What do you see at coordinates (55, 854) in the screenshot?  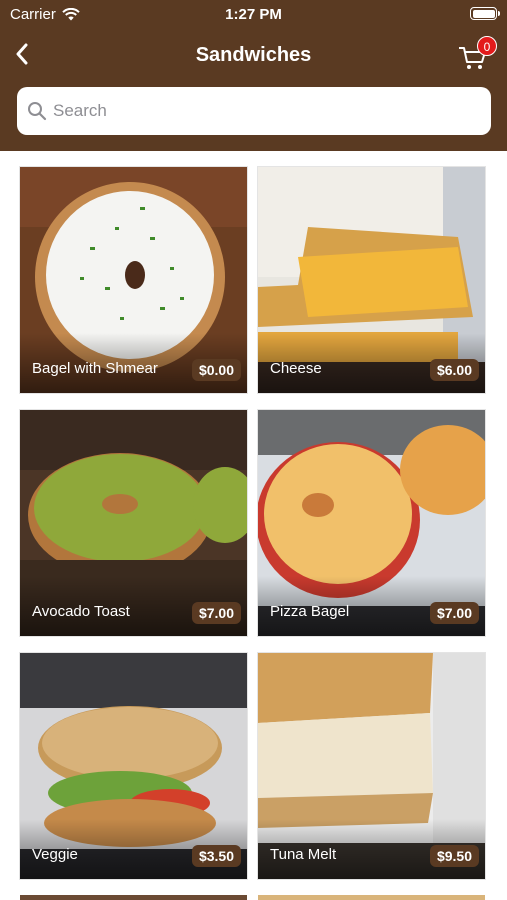 I see `product-name: Veggie` at bounding box center [55, 854].